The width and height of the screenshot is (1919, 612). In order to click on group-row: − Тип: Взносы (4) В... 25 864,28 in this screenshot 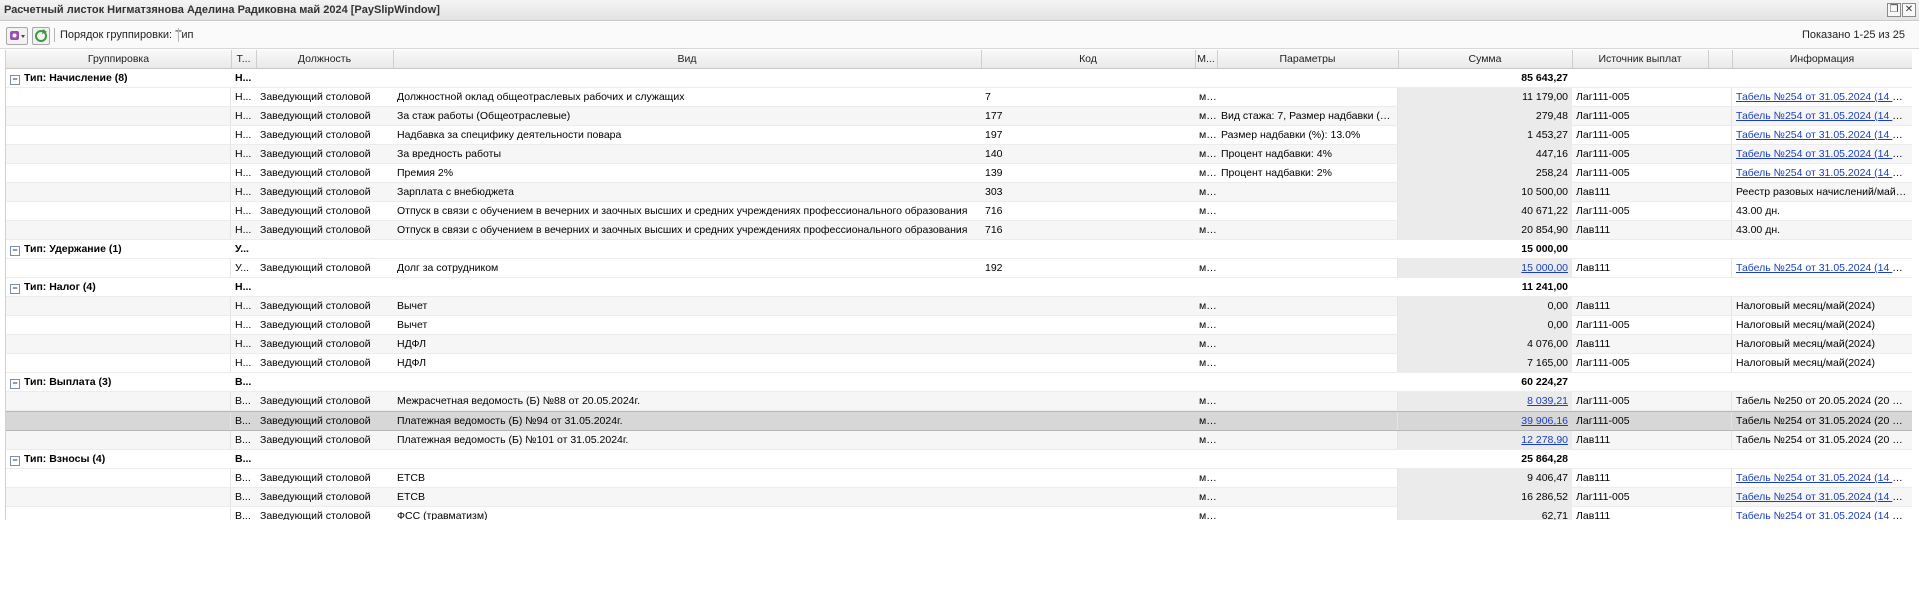, I will do `click(959, 459)`.